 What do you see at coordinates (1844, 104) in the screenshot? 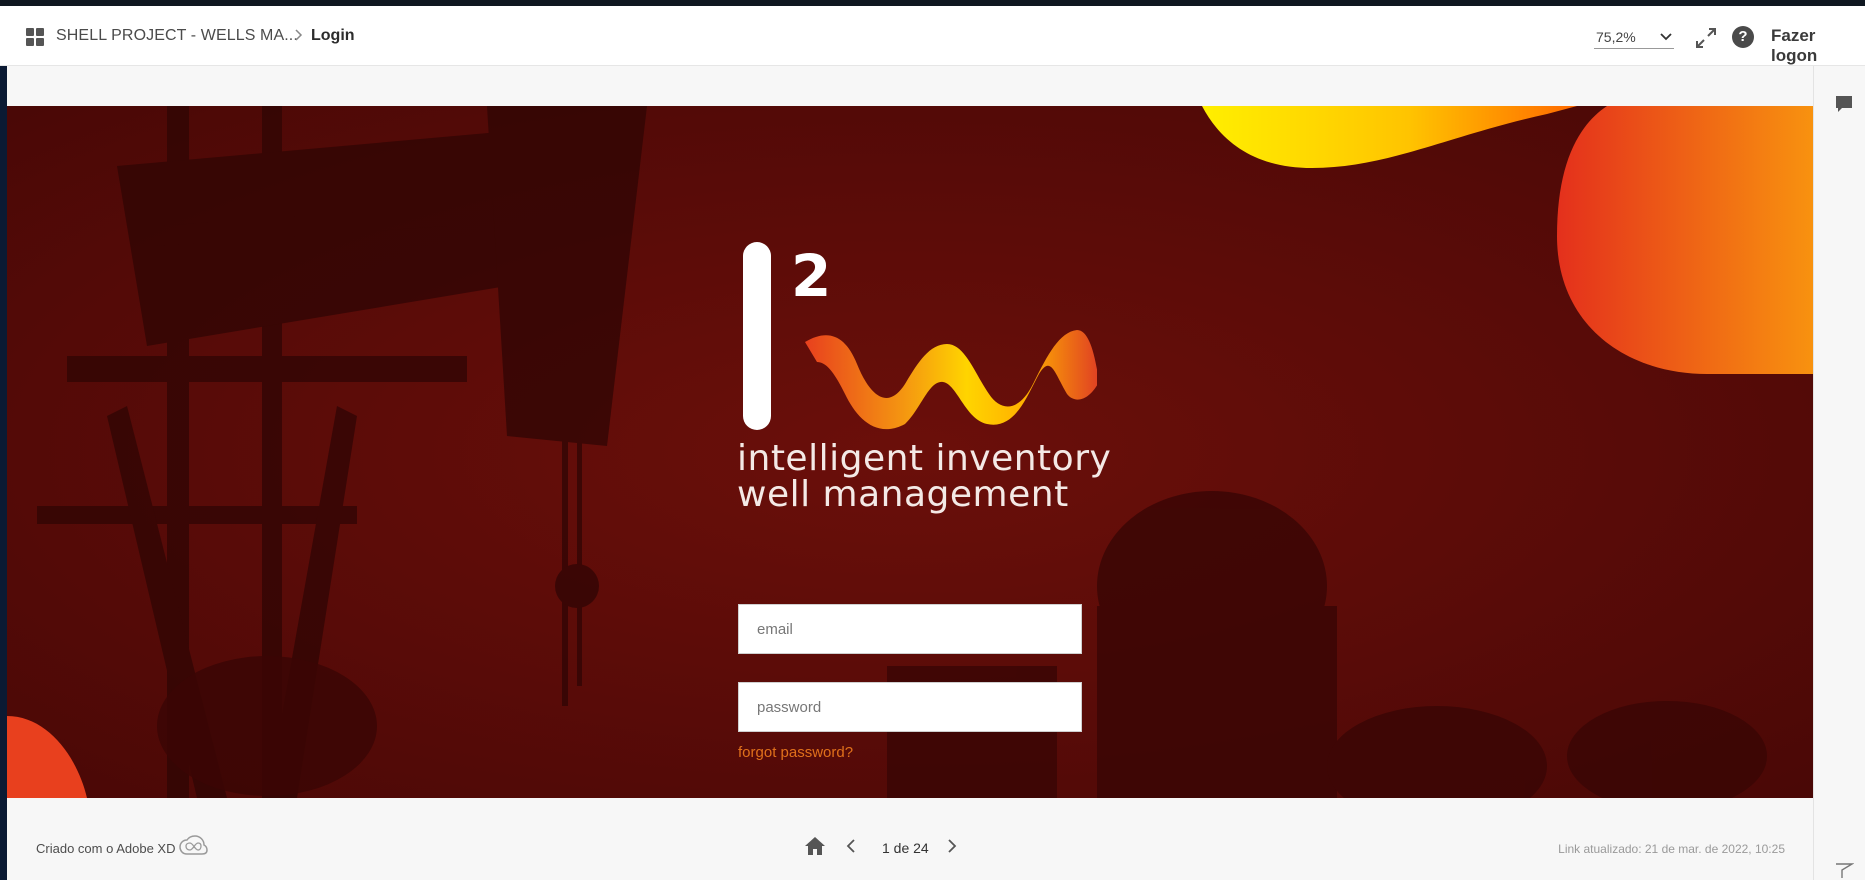
I see `comment-icon` at bounding box center [1844, 104].